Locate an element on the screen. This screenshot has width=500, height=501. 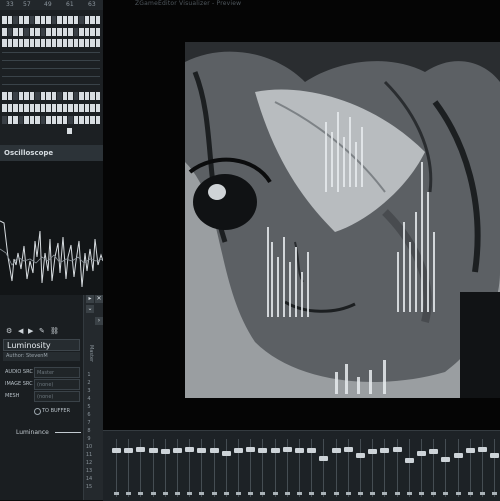
menu-icon: ⌄ is located at coordinates (90, 309).